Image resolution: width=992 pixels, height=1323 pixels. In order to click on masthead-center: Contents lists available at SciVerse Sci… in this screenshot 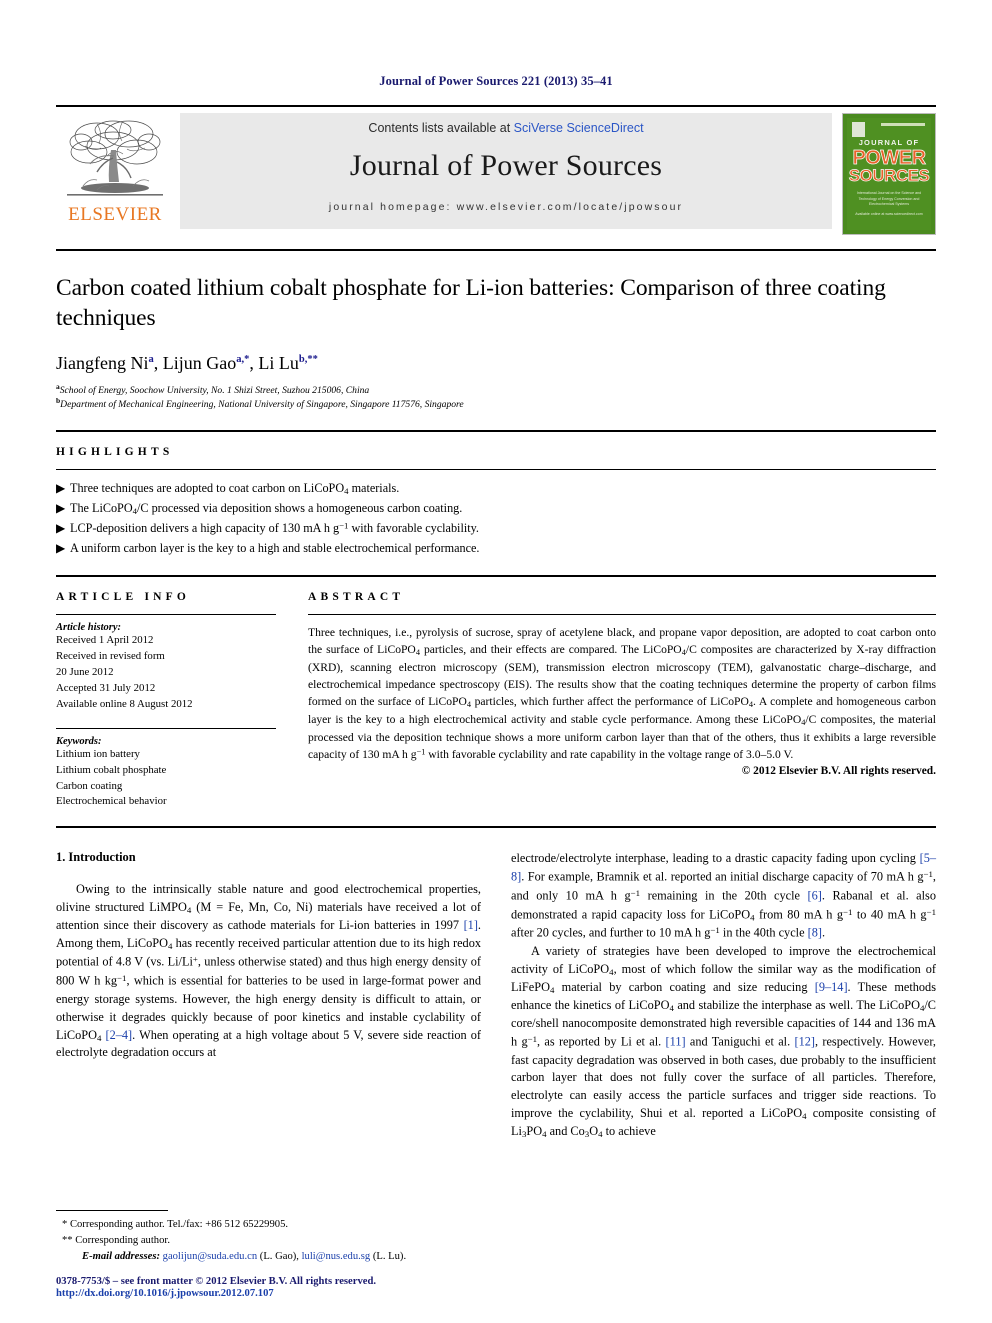, I will do `click(506, 171)`.